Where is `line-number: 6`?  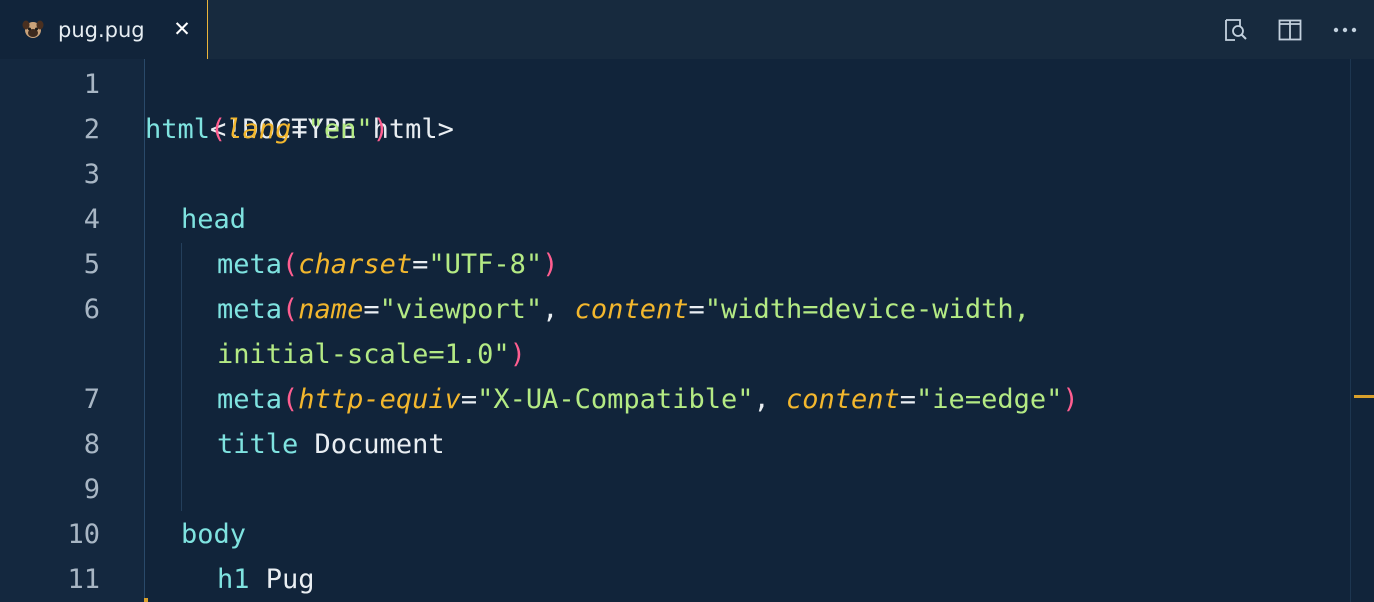 line-number: 6 is located at coordinates (91, 309).